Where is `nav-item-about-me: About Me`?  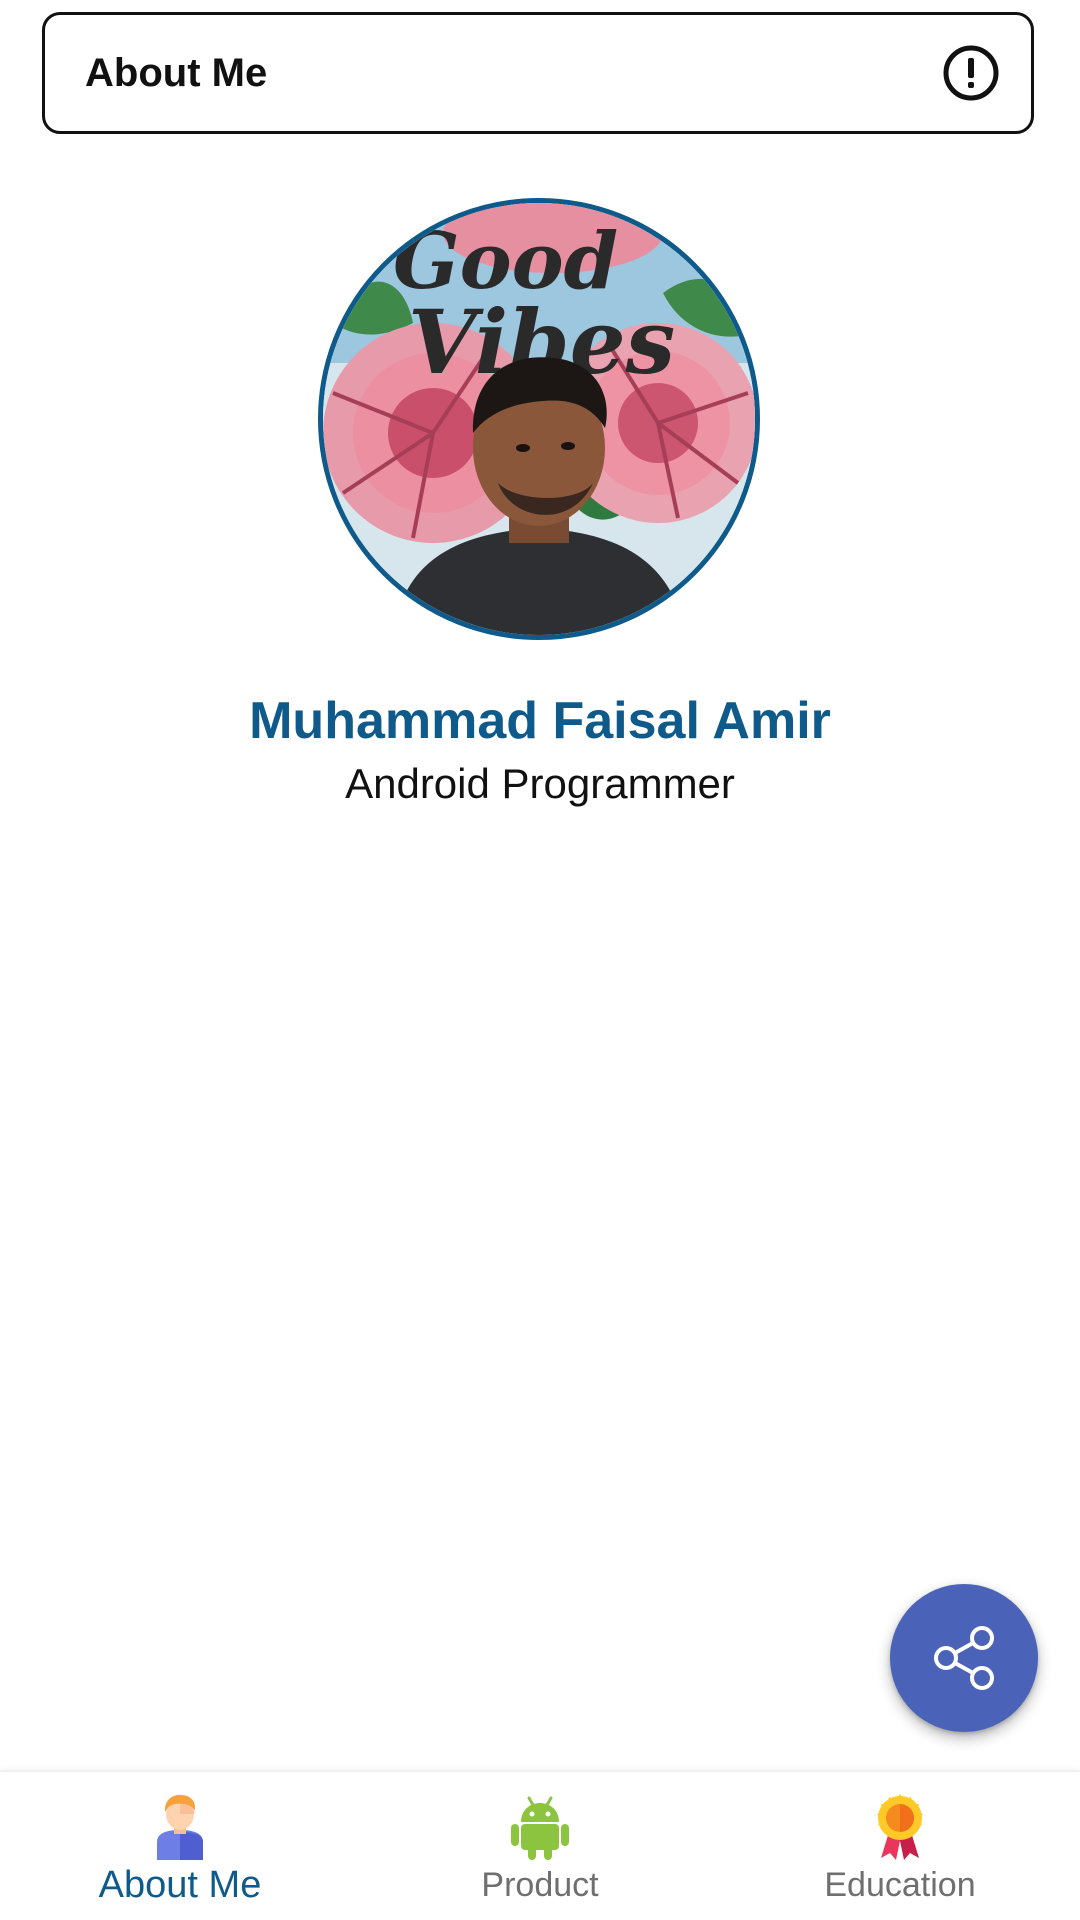
nav-item-about-me: About Me is located at coordinates (180, 1846).